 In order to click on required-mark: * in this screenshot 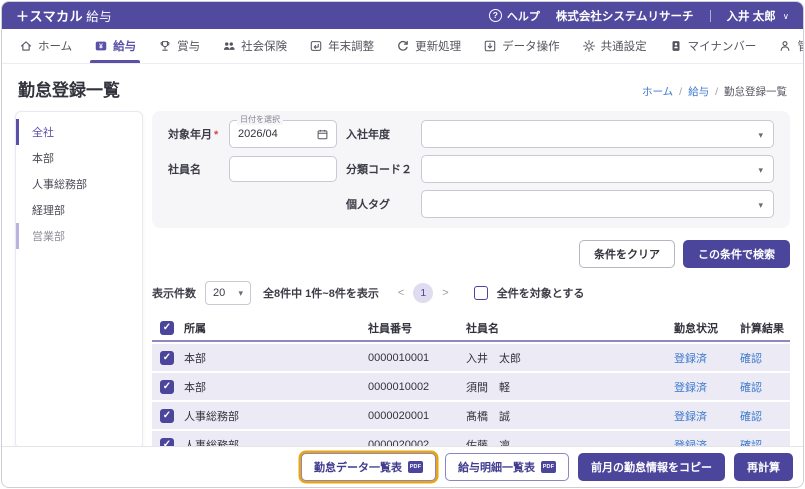, I will do `click(216, 135)`.